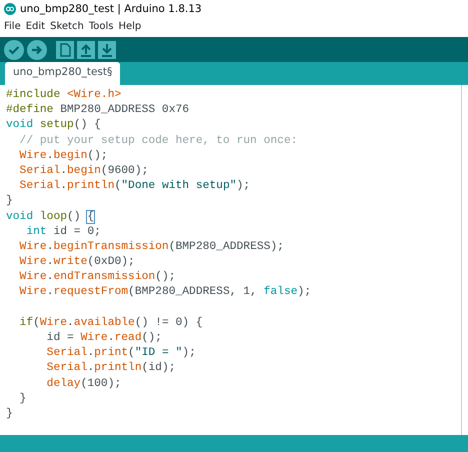 The width and height of the screenshot is (468, 452). What do you see at coordinates (134, 186) in the screenshot?
I see `code-line: Serial.println("Done with setup");` at bounding box center [134, 186].